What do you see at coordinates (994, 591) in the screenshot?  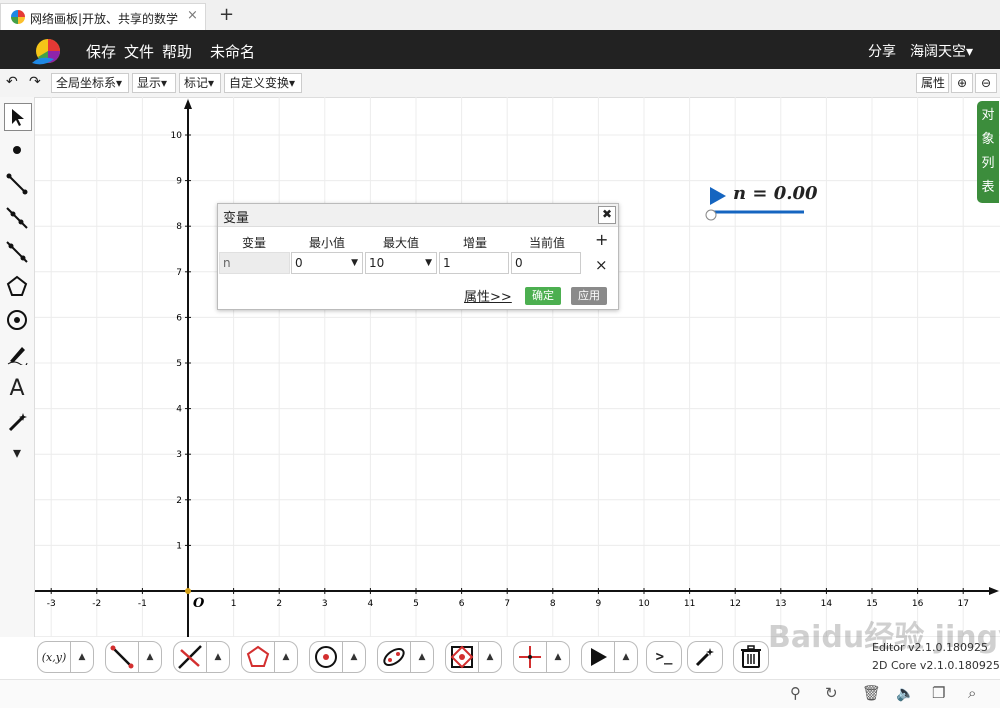 I see `x-axis-arrow` at bounding box center [994, 591].